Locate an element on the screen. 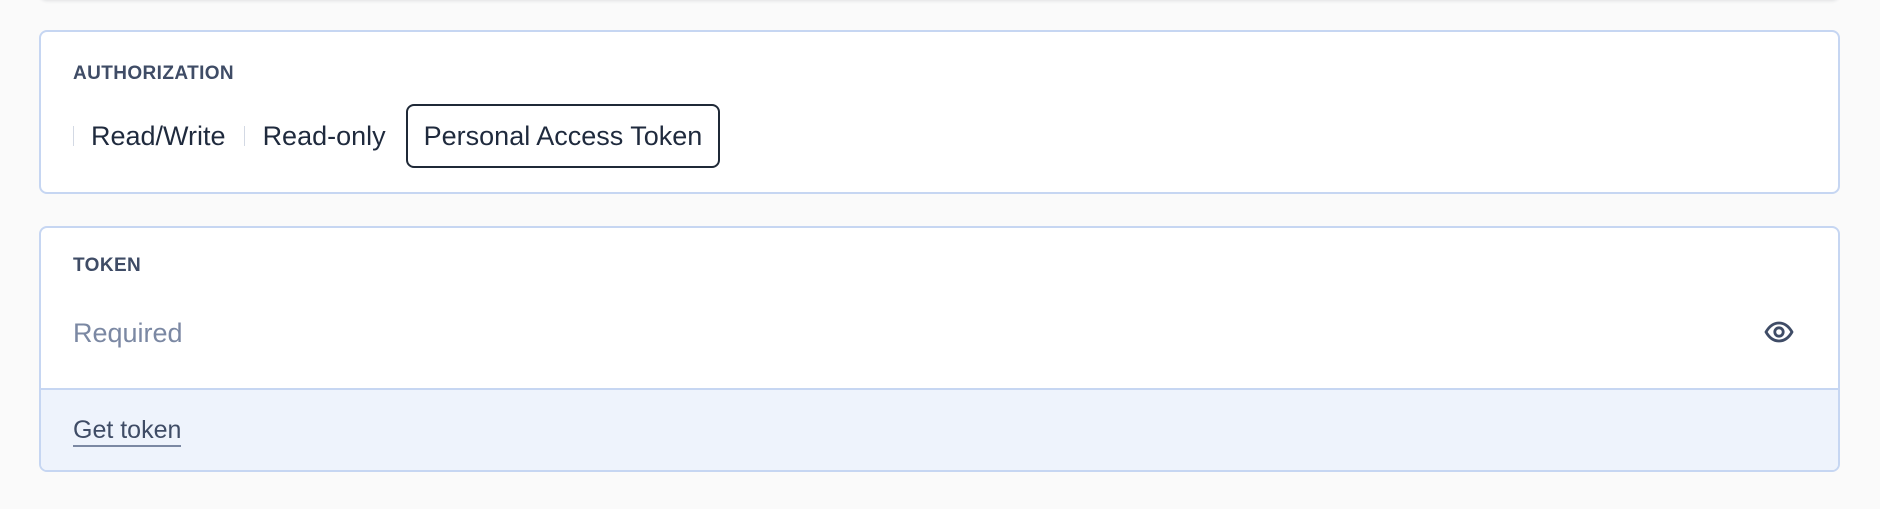 The width and height of the screenshot is (1880, 509). option-read-write: Read/Write is located at coordinates (159, 136).